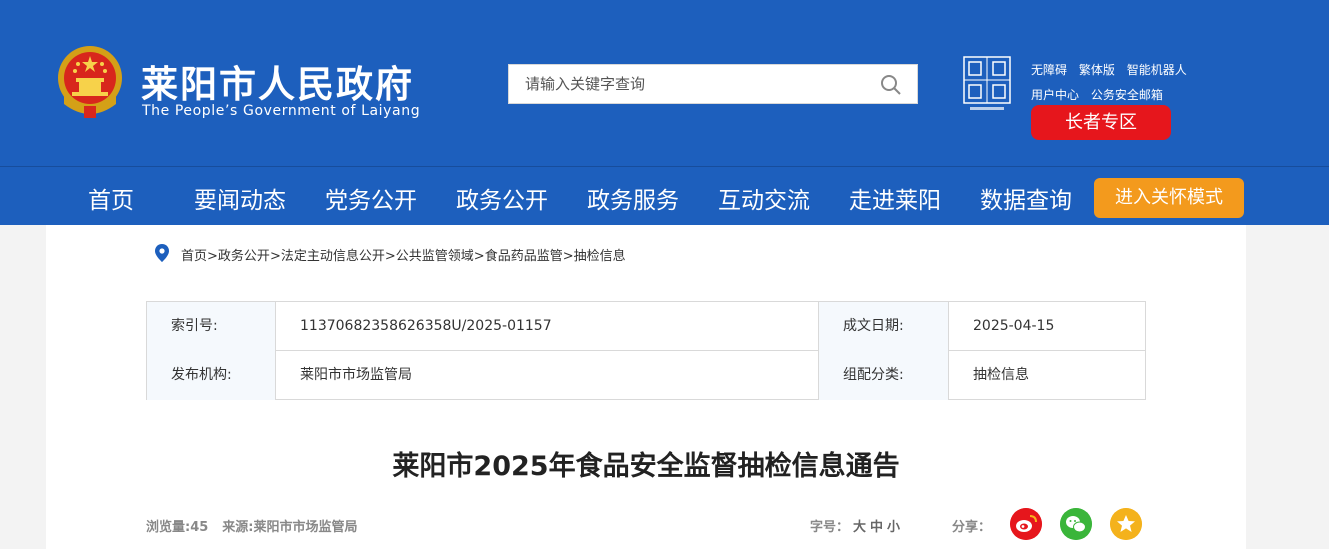 The height and width of the screenshot is (549, 1329). What do you see at coordinates (876, 527) in the screenshot?
I see `font-size-medium-button: 中` at bounding box center [876, 527].